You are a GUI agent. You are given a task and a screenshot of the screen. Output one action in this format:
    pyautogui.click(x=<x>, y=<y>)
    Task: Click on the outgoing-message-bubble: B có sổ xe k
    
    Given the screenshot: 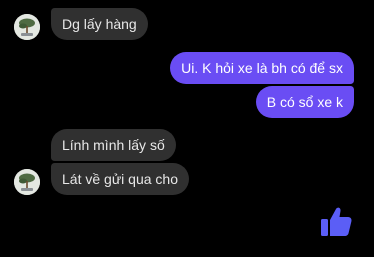 What is the action you would take?
    pyautogui.click(x=304, y=102)
    